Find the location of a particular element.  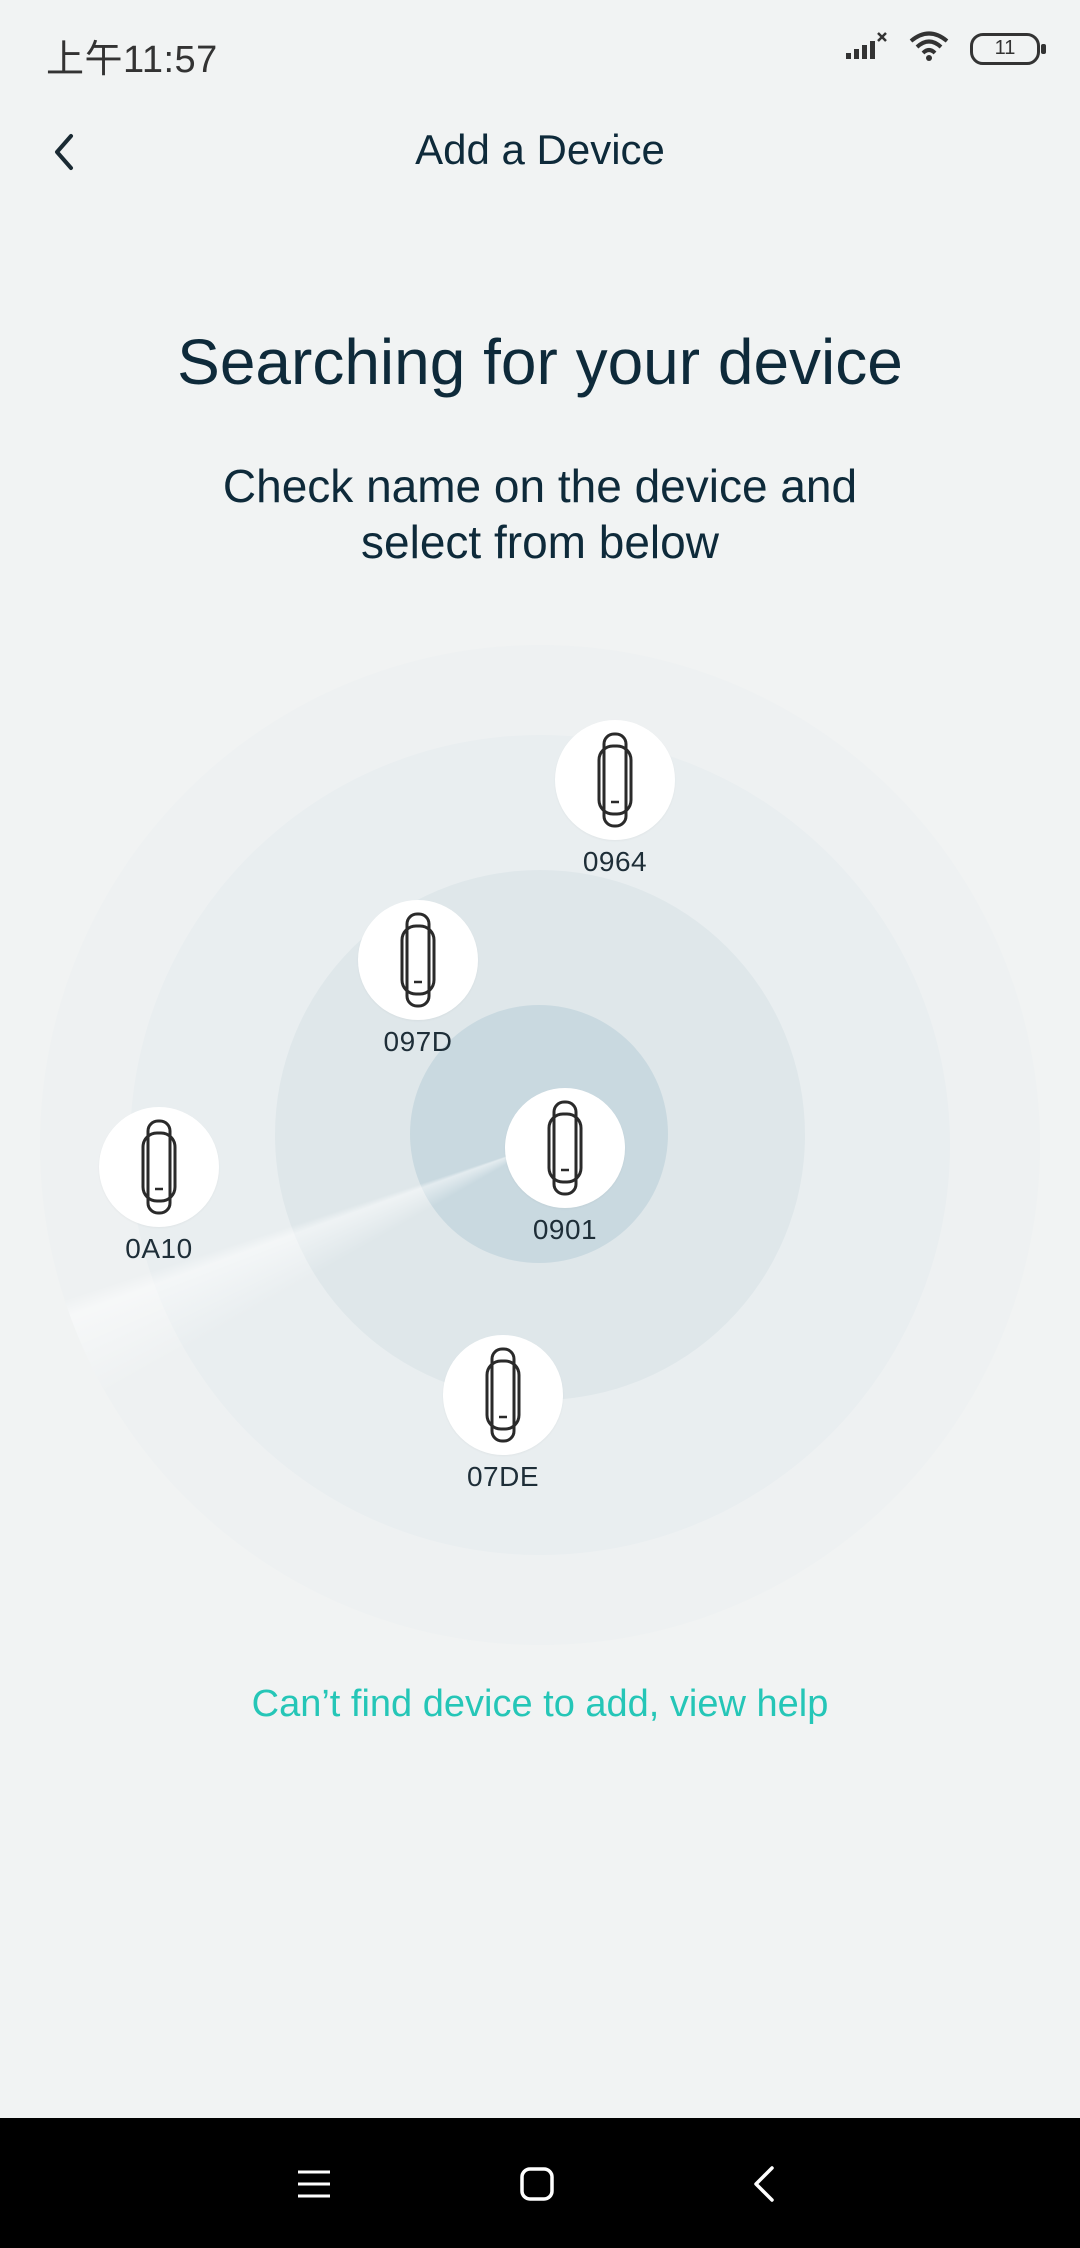

main-title: Searching for your device is located at coordinates (540, 362).